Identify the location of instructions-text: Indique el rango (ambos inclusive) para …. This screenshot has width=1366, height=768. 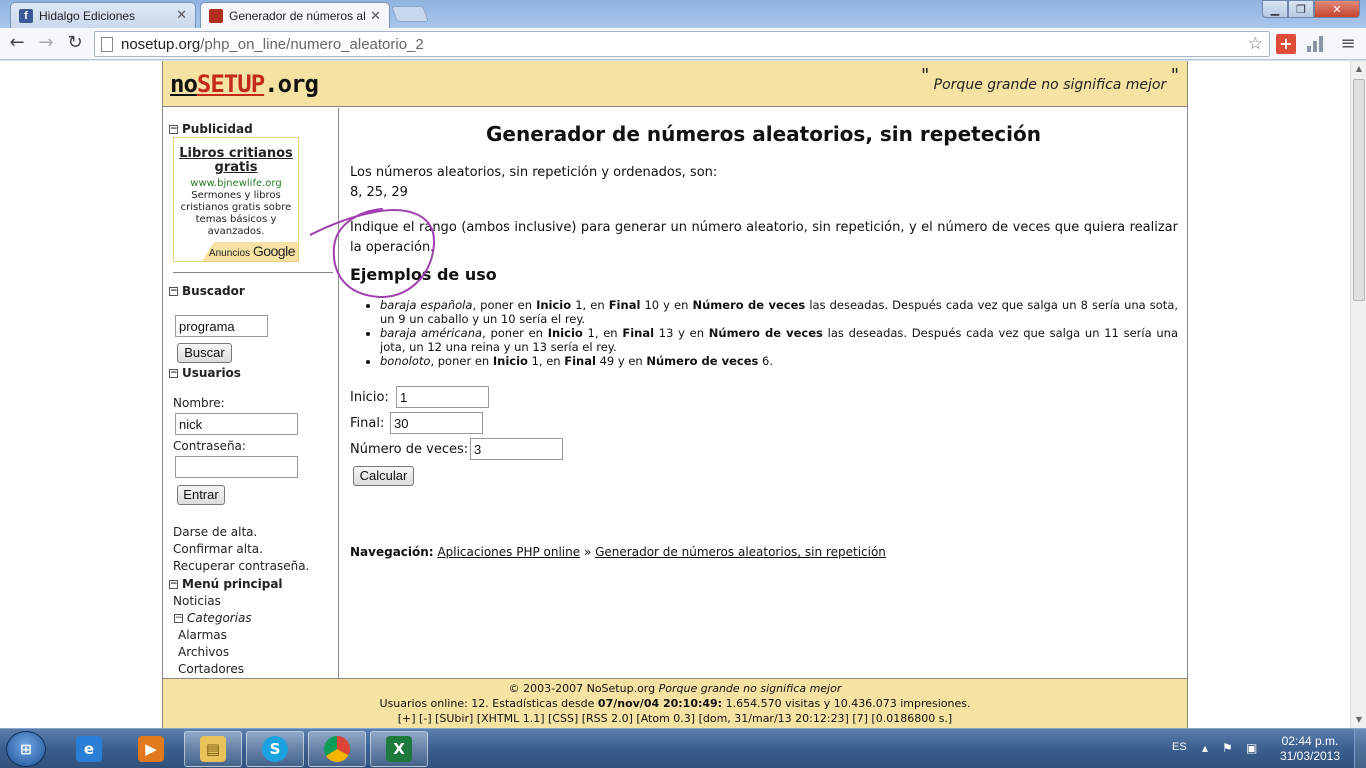
(764, 237).